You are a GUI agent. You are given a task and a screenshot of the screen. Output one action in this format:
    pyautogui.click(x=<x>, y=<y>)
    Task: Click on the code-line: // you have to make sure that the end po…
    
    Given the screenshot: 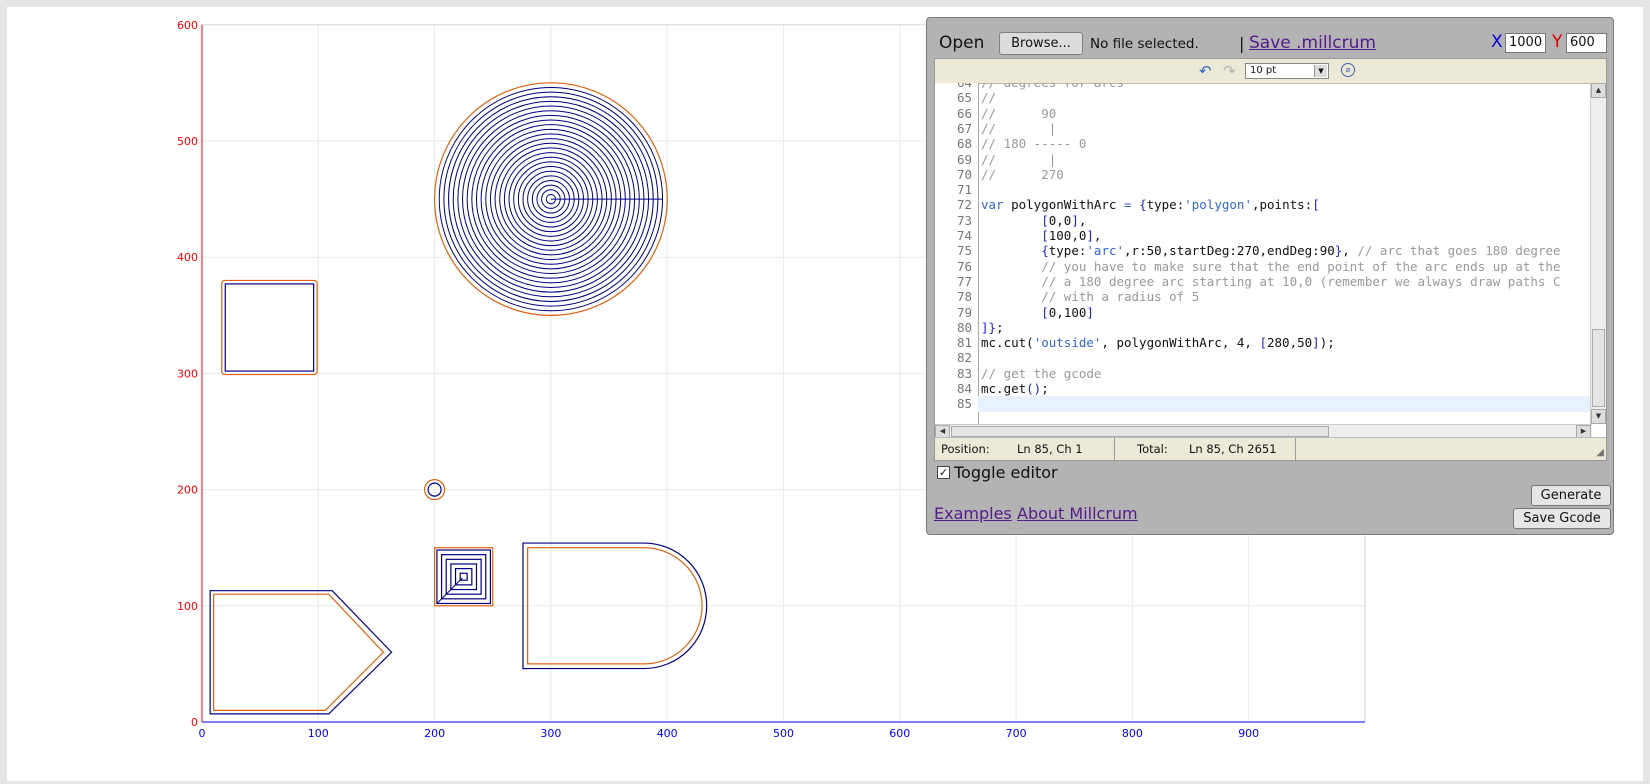 What is the action you would take?
    pyautogui.click(x=1301, y=266)
    